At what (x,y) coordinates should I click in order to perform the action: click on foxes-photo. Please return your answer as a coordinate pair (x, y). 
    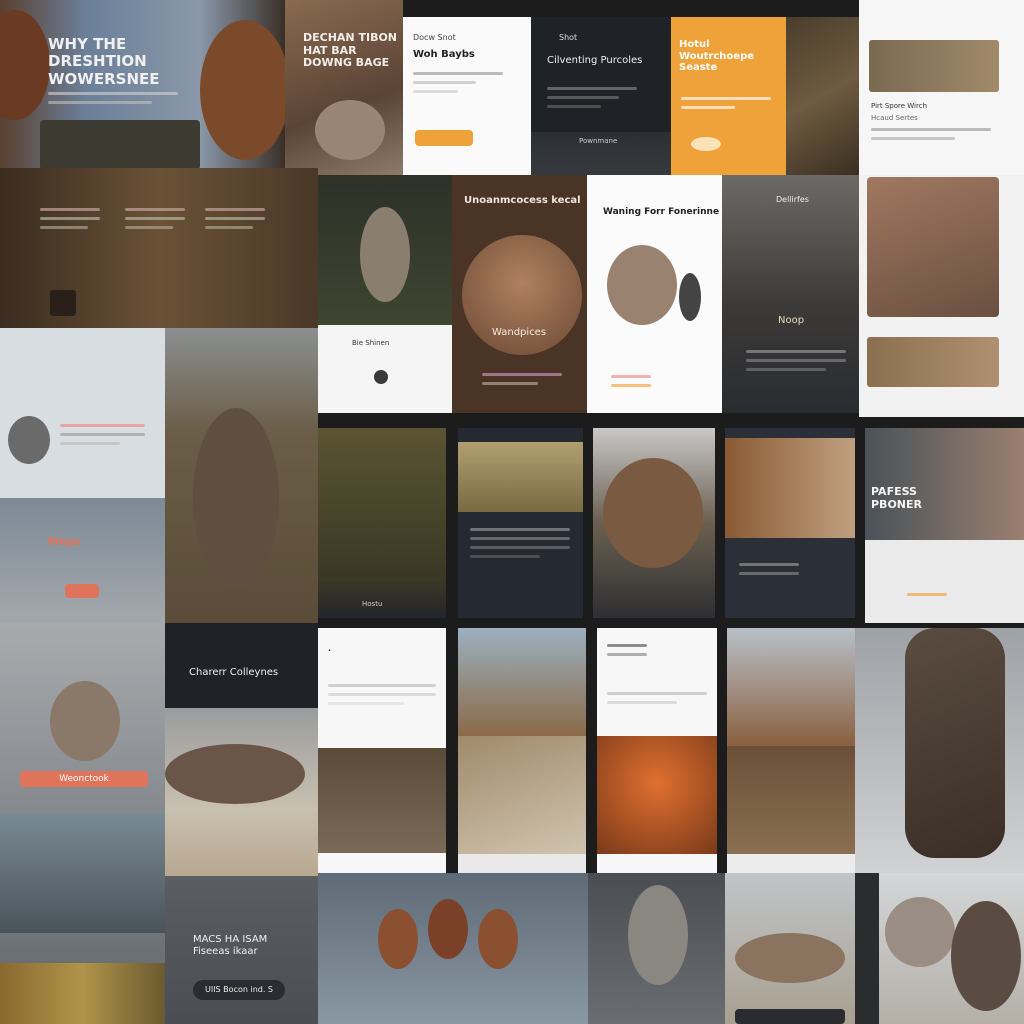
    Looking at the image, I should click on (453, 948).